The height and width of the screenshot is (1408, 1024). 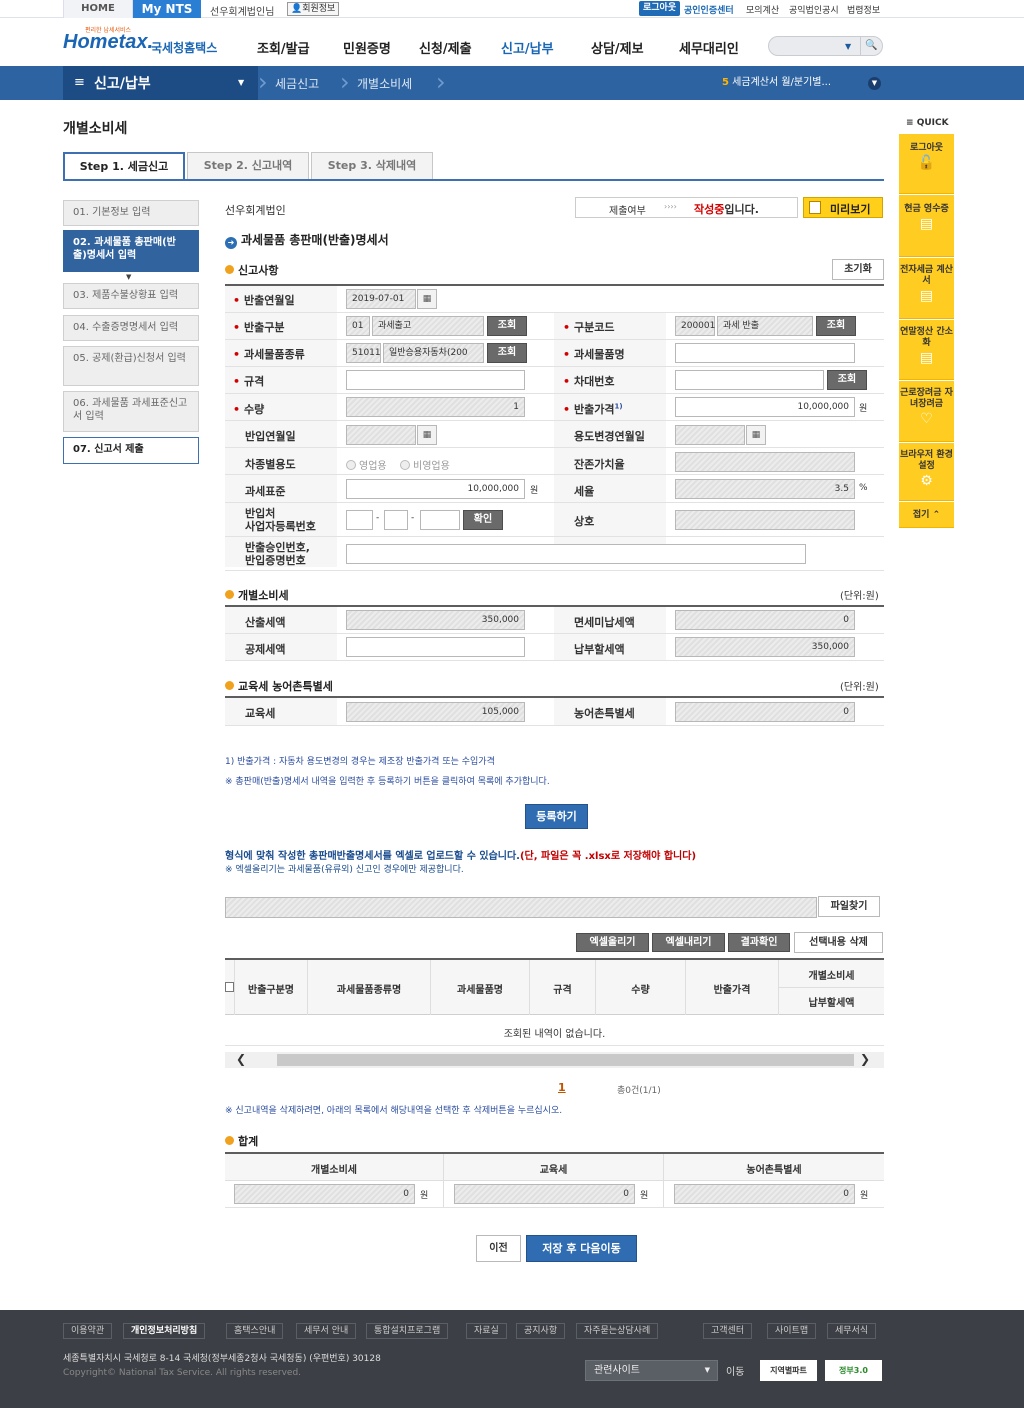 What do you see at coordinates (507, 326) in the screenshot?
I see `release-type-lookup-button: 조회` at bounding box center [507, 326].